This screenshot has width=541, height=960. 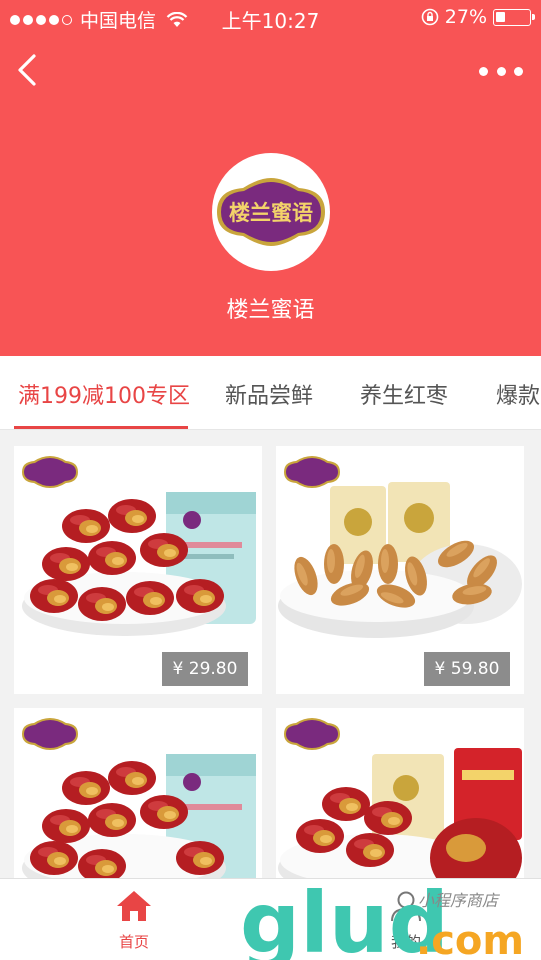 I want to click on tab-bestsellers: 爆款, so click(x=518, y=394).